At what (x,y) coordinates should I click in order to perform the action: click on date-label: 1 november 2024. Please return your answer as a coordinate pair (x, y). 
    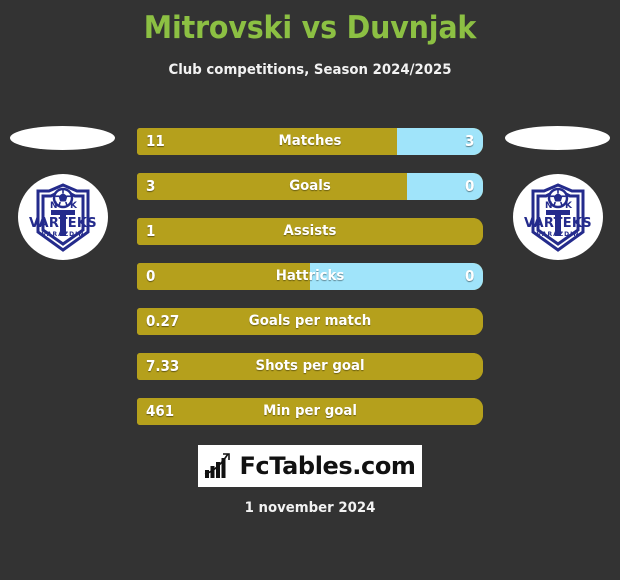
    Looking at the image, I should click on (310, 508).